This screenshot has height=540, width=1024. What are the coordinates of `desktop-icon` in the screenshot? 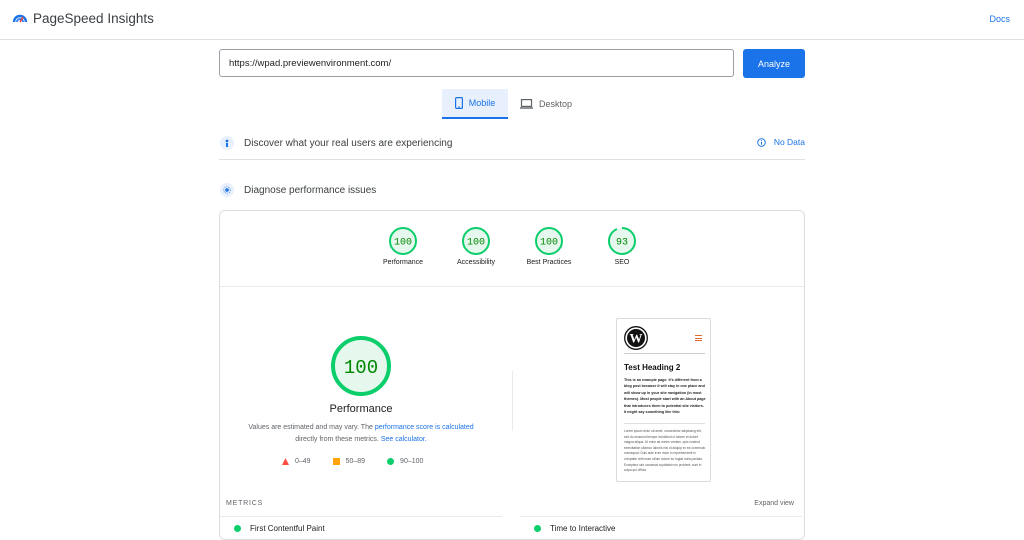 It's located at (526, 104).